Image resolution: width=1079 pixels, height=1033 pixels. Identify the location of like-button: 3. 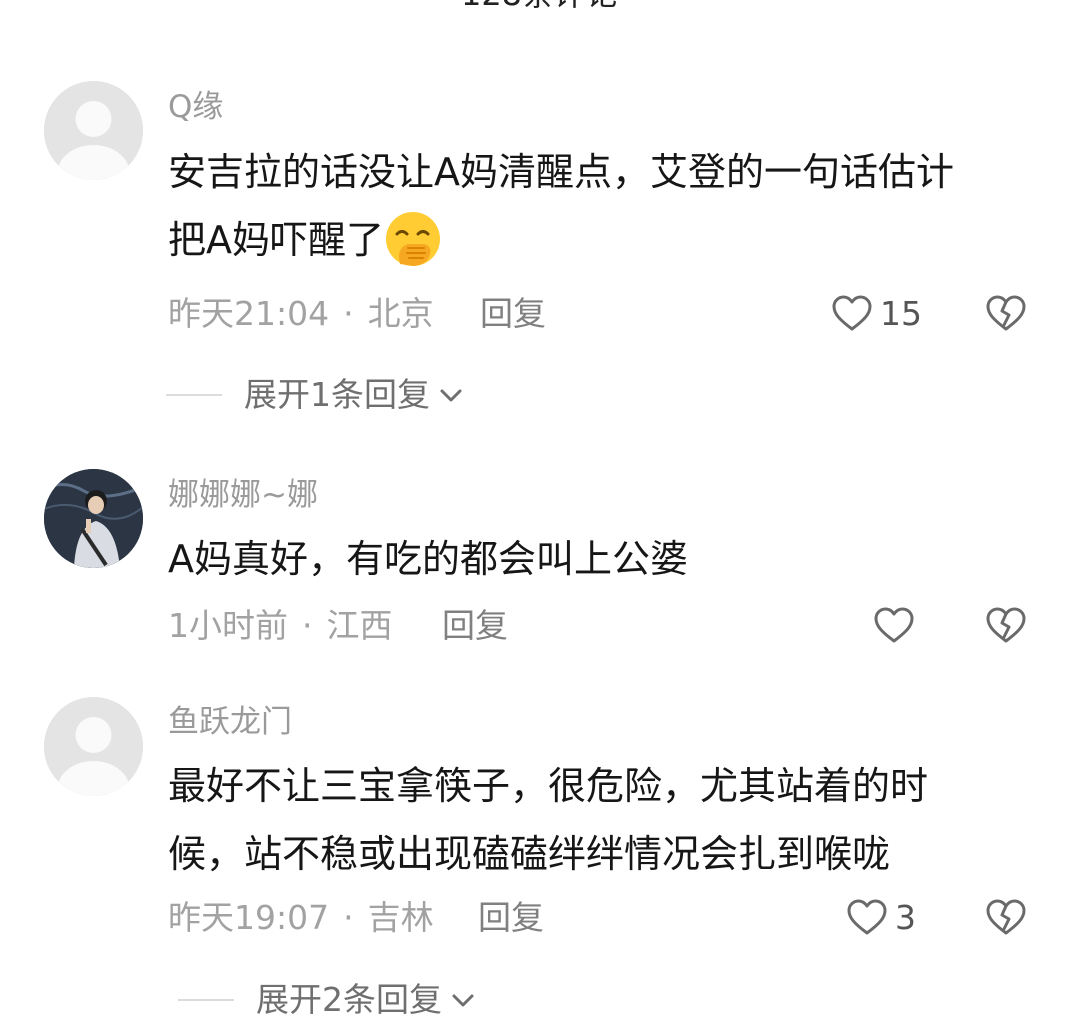
(880, 918).